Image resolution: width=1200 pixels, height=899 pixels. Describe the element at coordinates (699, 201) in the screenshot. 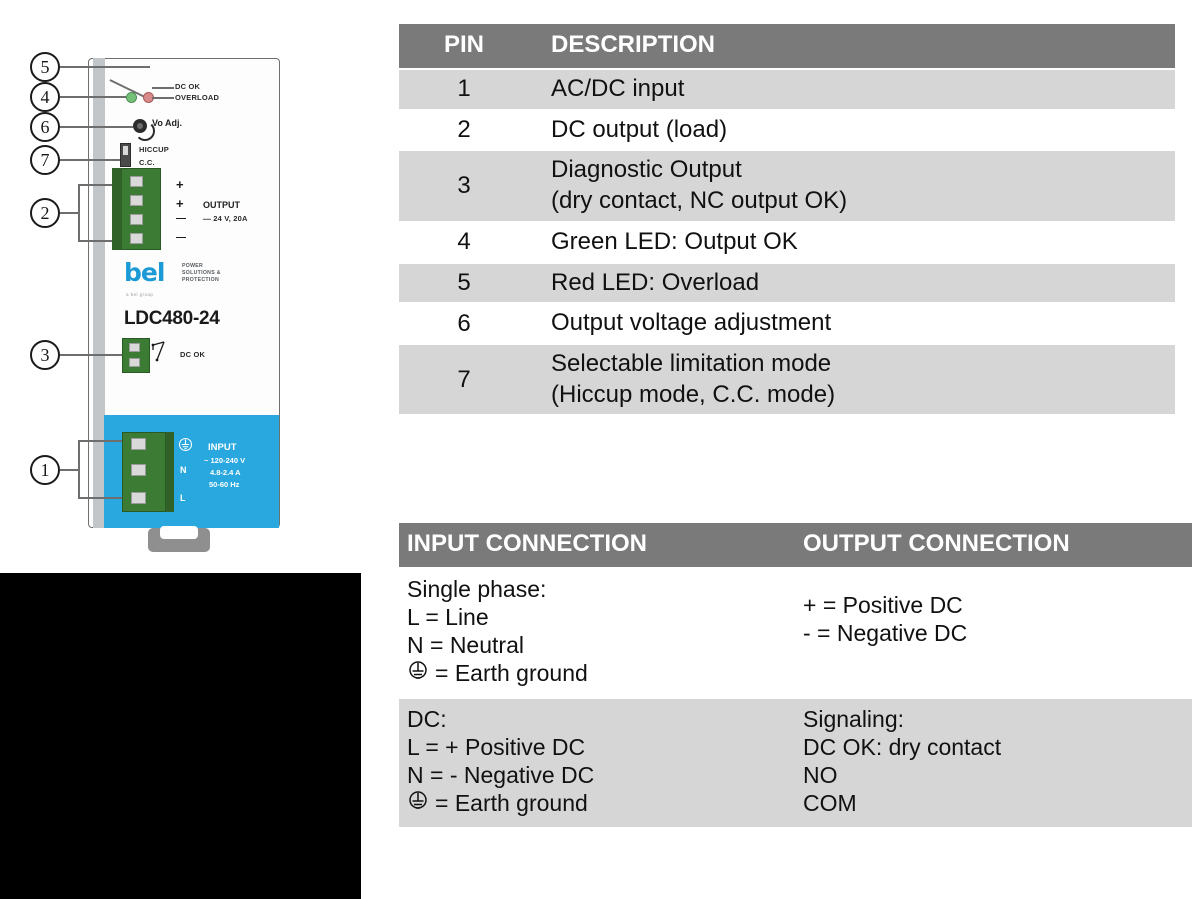

I see `pin-description-line2: (dry contact, NC output OK)` at that location.